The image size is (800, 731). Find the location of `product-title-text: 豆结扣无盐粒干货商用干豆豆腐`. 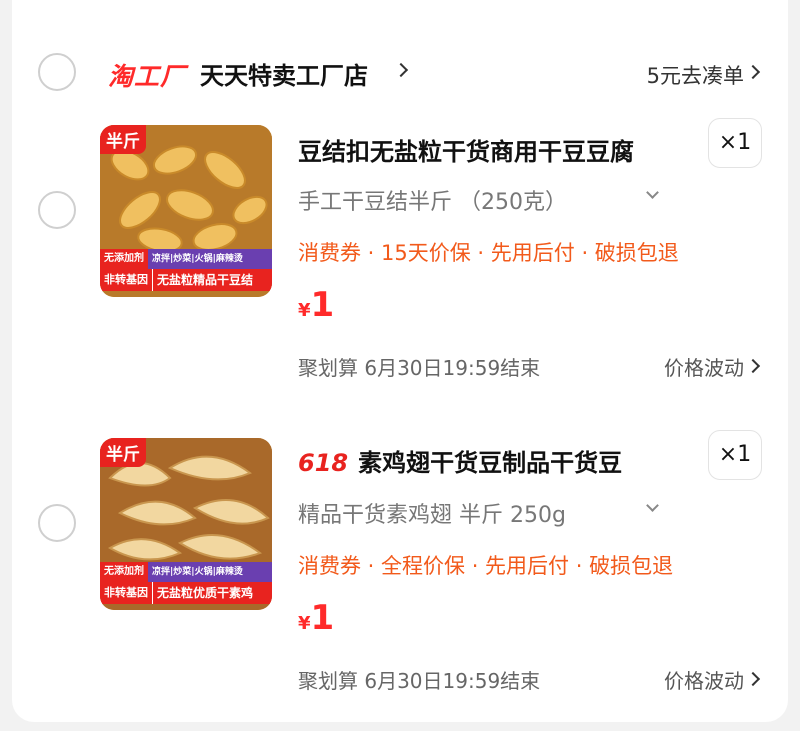

product-title-text: 豆结扣无盐粒干货商用干豆豆腐 is located at coordinates (466, 152).